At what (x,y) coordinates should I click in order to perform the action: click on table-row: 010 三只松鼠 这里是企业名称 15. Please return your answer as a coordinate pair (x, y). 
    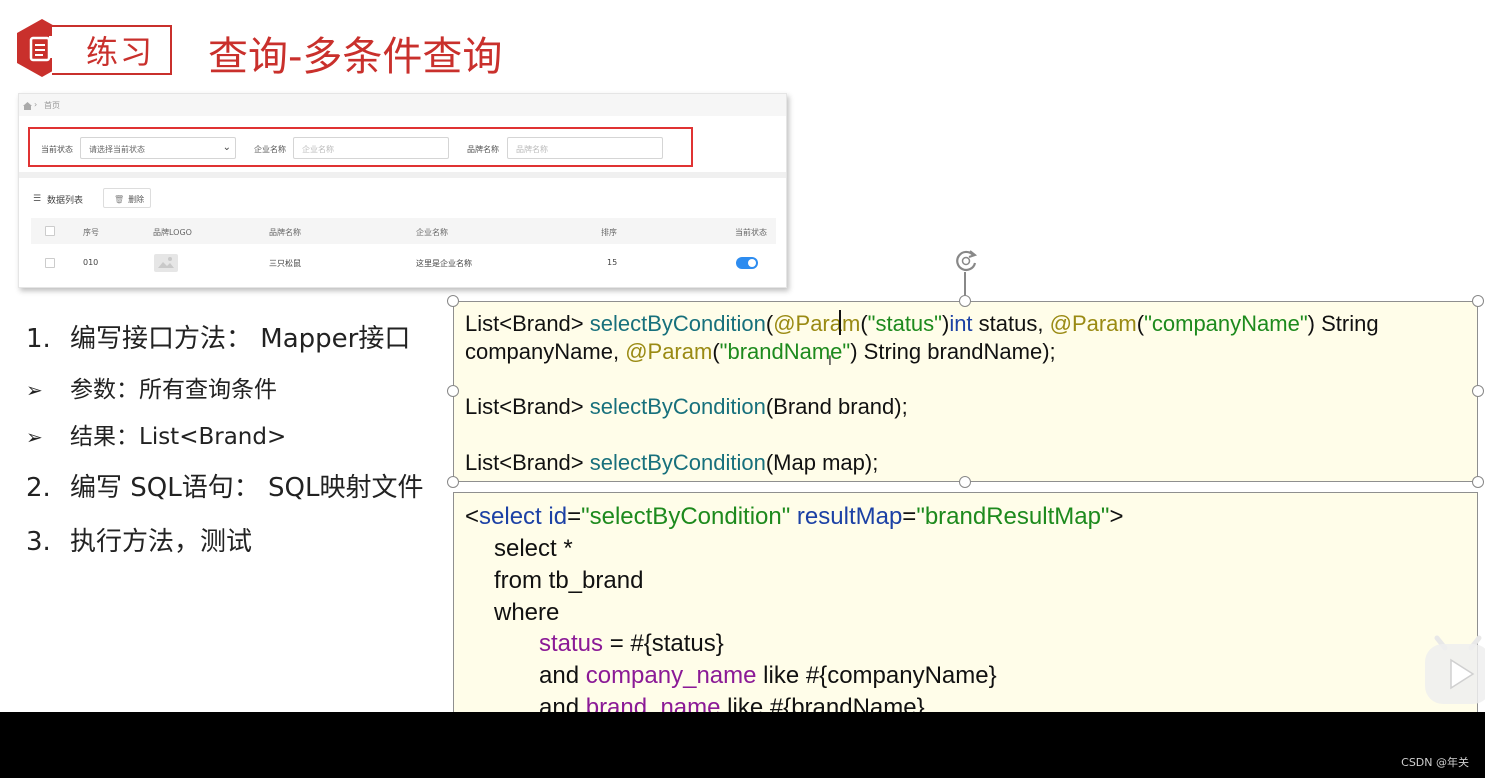
    Looking at the image, I should click on (403, 263).